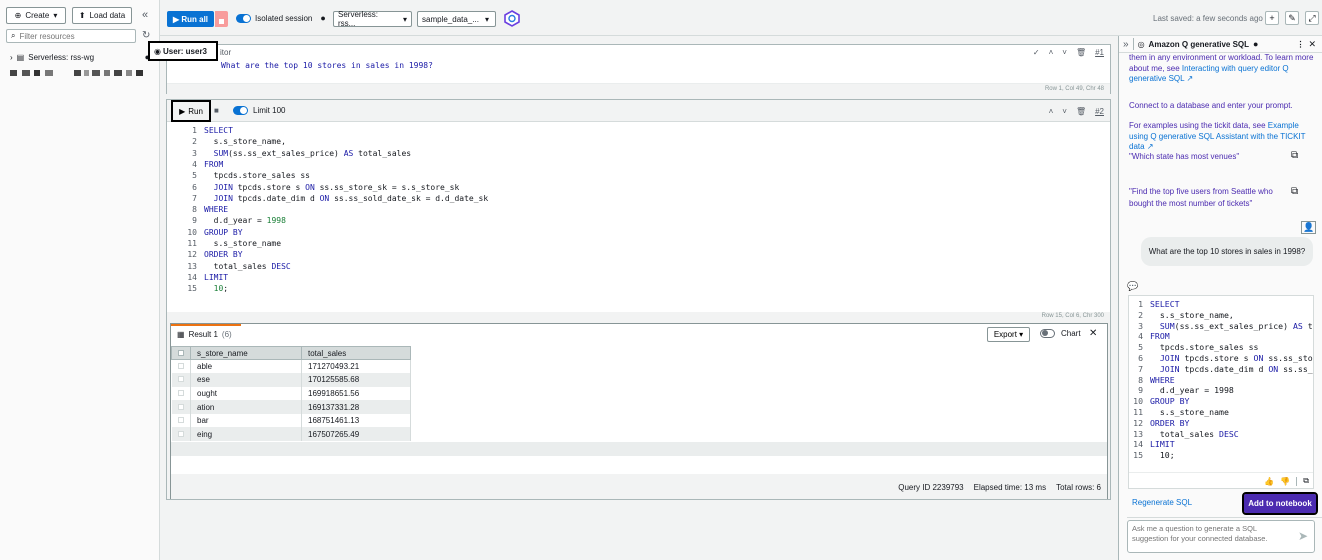  What do you see at coordinates (638, 317) in the screenshot?
I see `cell-status-bar: Row 15, Col 6, Chr 300` at bounding box center [638, 317].